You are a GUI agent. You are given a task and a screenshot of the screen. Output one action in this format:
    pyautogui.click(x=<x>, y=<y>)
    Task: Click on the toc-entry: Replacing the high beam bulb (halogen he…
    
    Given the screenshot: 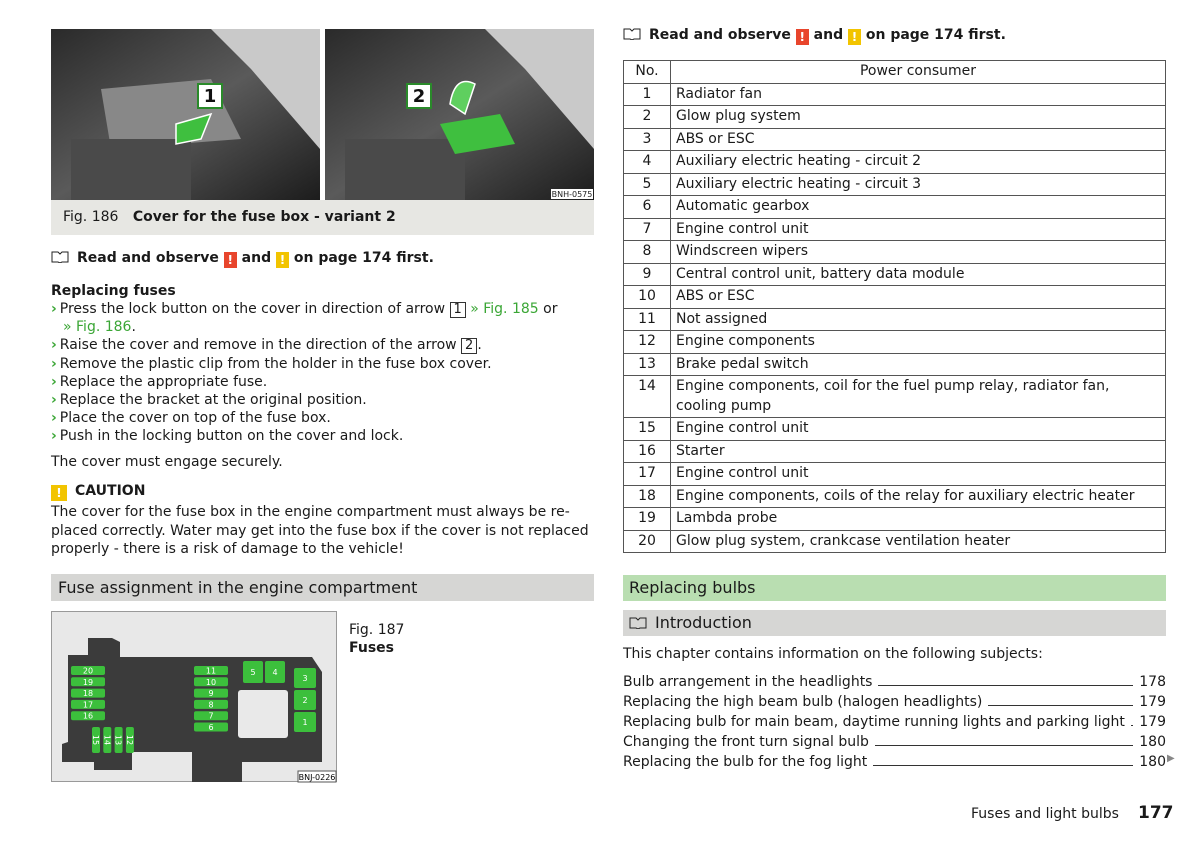 What is the action you would take?
    pyautogui.click(x=894, y=700)
    